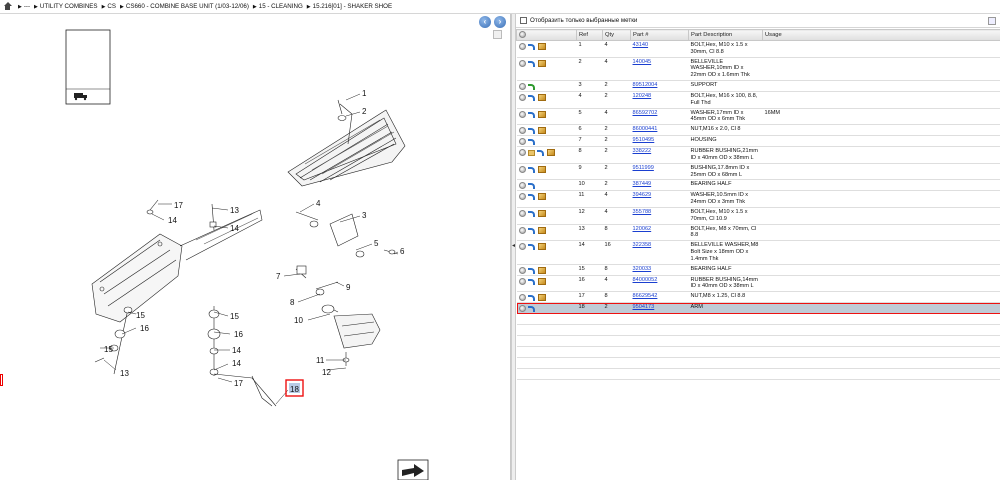 This screenshot has width=1000, height=480. What do you see at coordinates (725, 35) in the screenshot?
I see `col-desc: Part Description` at bounding box center [725, 35].